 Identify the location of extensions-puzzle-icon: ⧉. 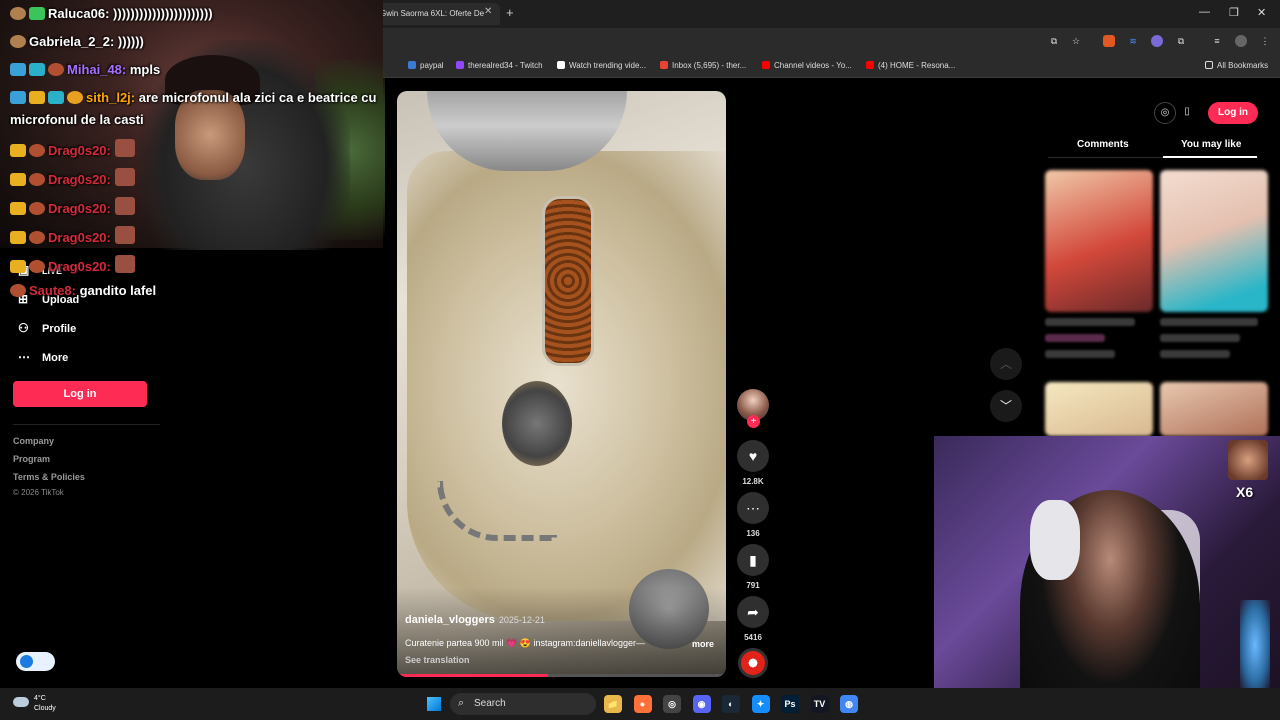
(1181, 41).